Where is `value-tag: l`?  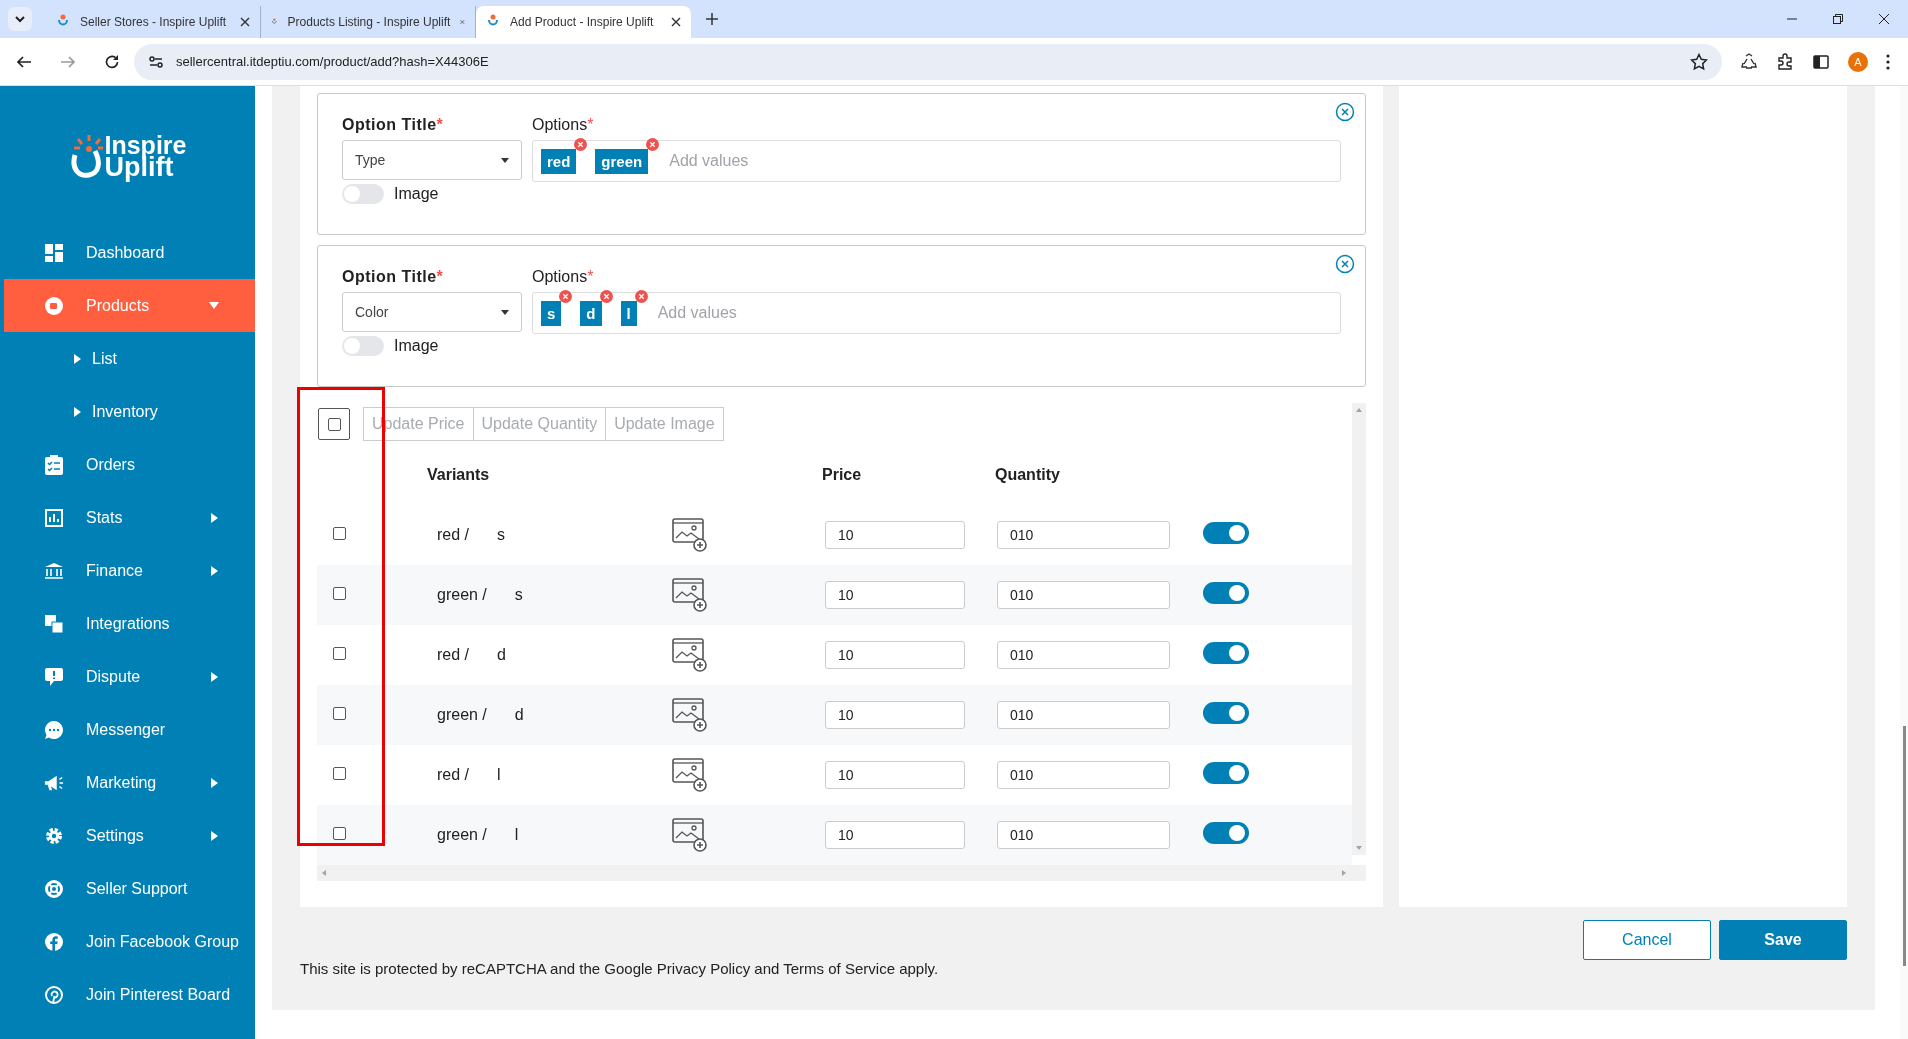 value-tag: l is located at coordinates (628, 313).